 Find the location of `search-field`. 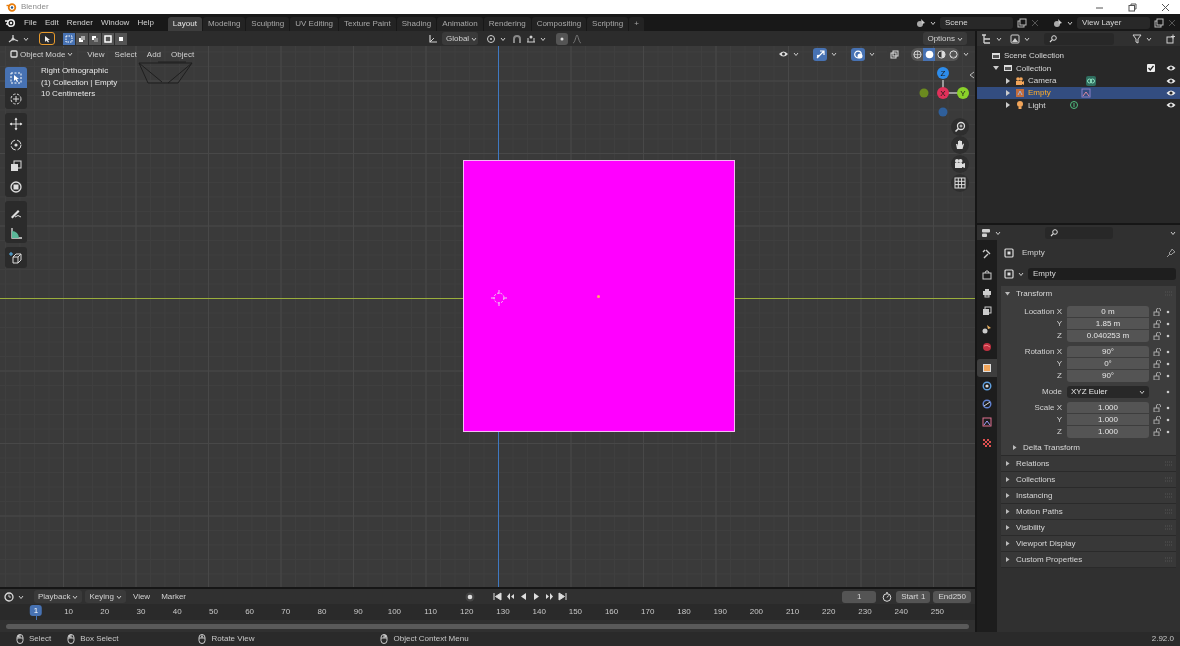

search-field is located at coordinates (1079, 232).